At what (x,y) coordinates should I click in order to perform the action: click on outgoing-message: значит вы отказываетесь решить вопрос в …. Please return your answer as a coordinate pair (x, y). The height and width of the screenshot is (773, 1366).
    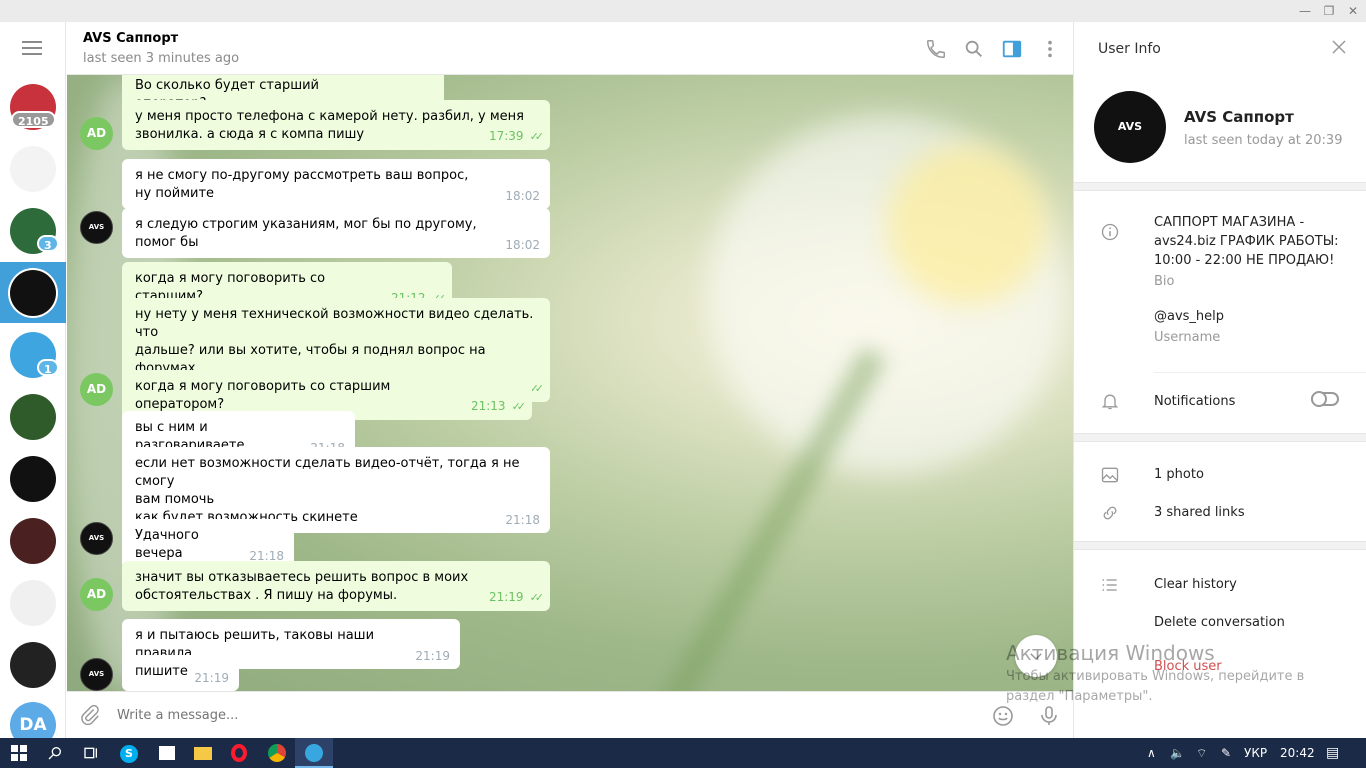
    Looking at the image, I should click on (336, 586).